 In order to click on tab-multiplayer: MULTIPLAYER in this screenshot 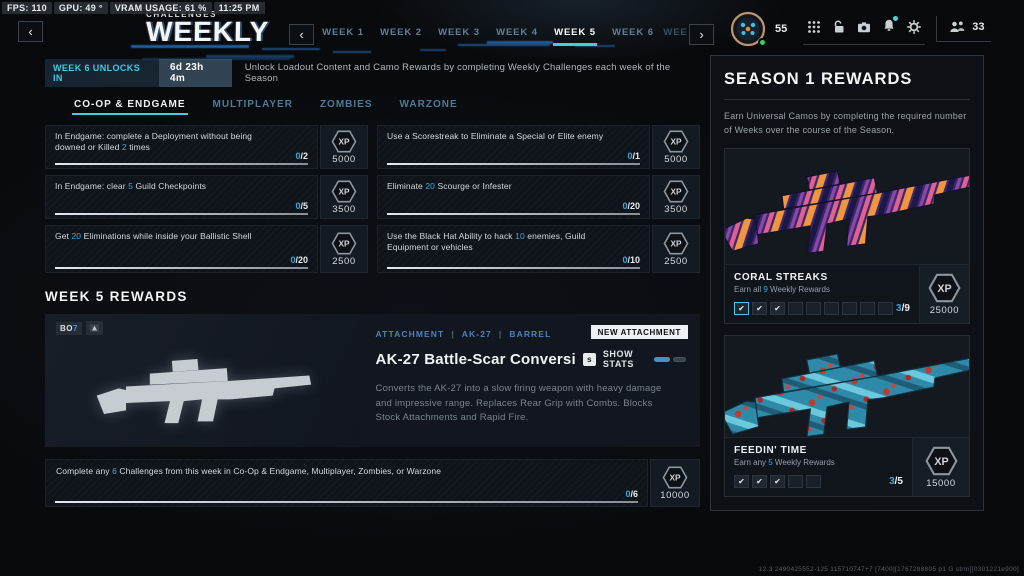, I will do `click(253, 107)`.